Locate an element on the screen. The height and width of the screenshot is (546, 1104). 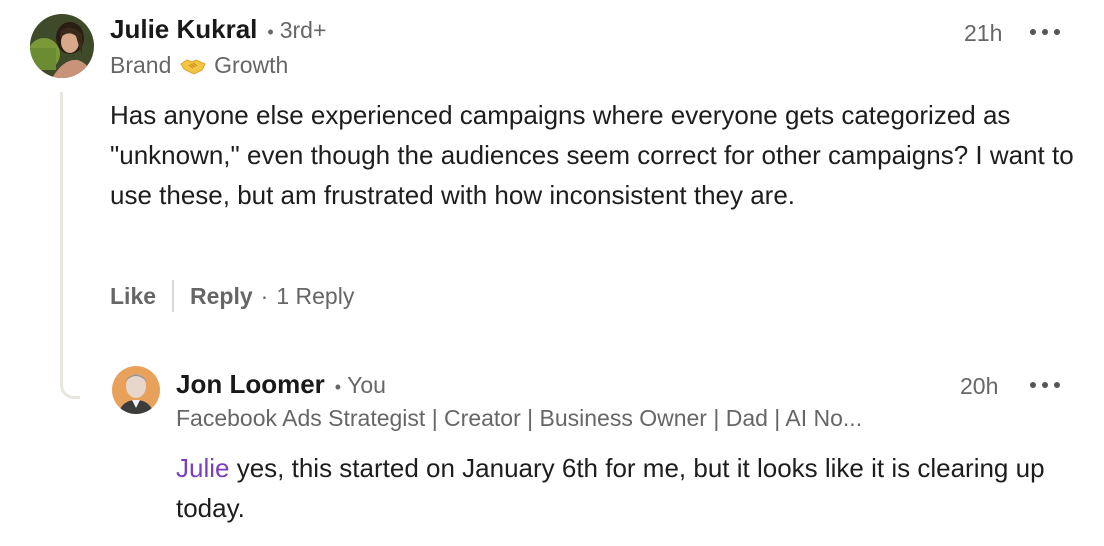
like-button: Like is located at coordinates (133, 296).